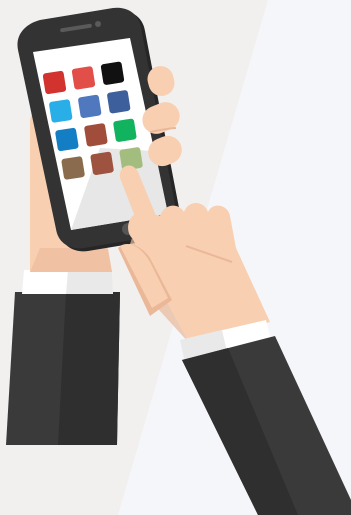 The height and width of the screenshot is (515, 351). I want to click on phone-camera, so click(98, 24).